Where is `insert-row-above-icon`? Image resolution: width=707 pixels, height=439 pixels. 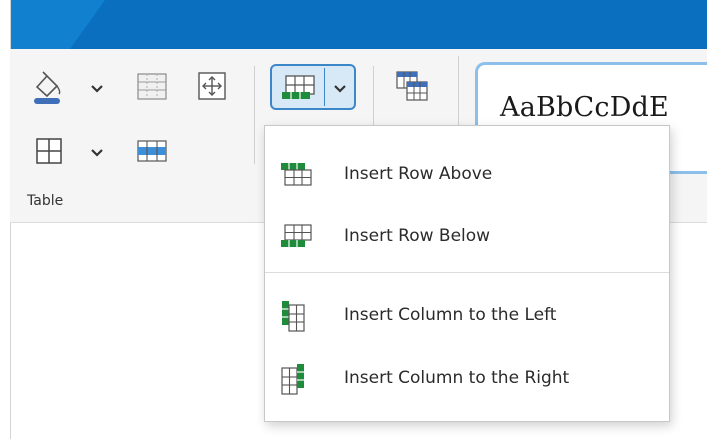
insert-row-above-icon is located at coordinates (296, 174).